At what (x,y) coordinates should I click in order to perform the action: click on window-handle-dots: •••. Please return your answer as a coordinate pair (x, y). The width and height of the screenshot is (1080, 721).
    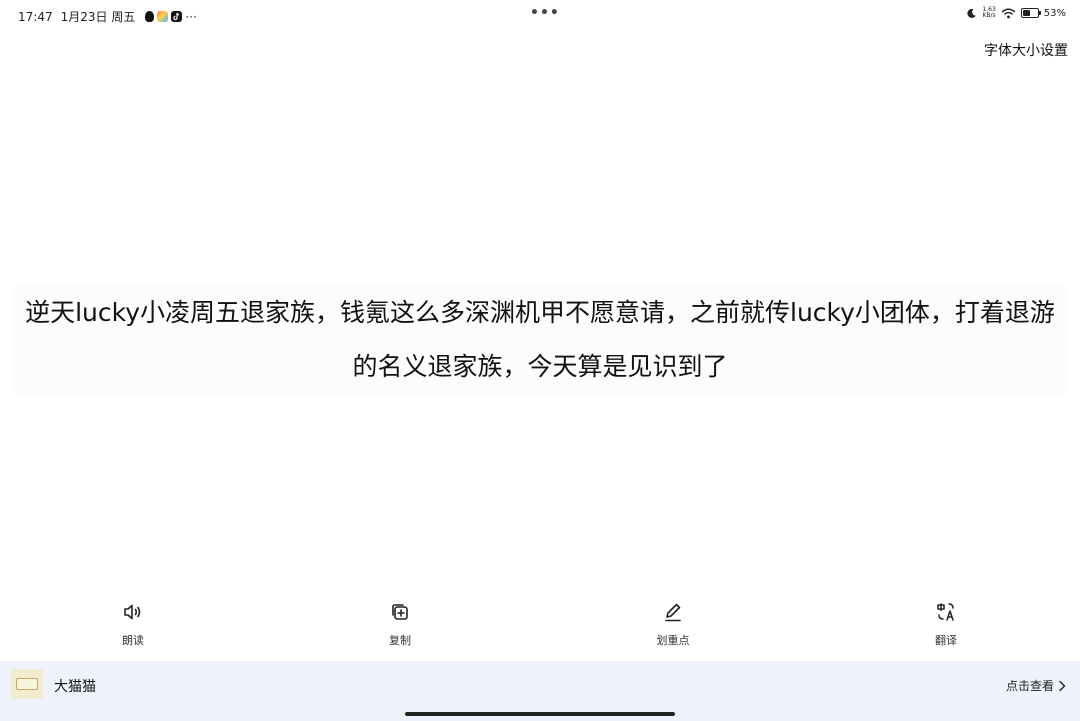
    Looking at the image, I should click on (545, 13).